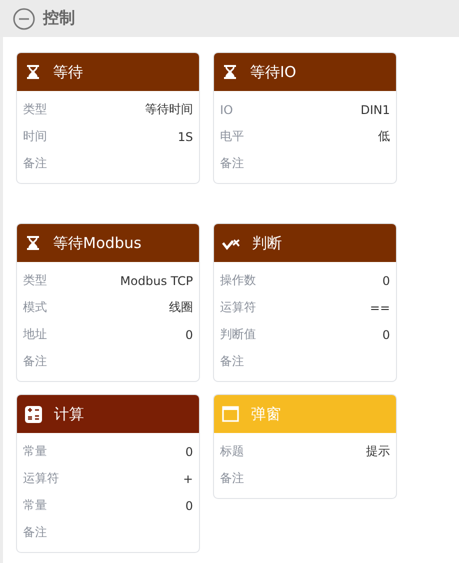 The image size is (459, 563). What do you see at coordinates (267, 243) in the screenshot?
I see `card-title: 判断` at bounding box center [267, 243].